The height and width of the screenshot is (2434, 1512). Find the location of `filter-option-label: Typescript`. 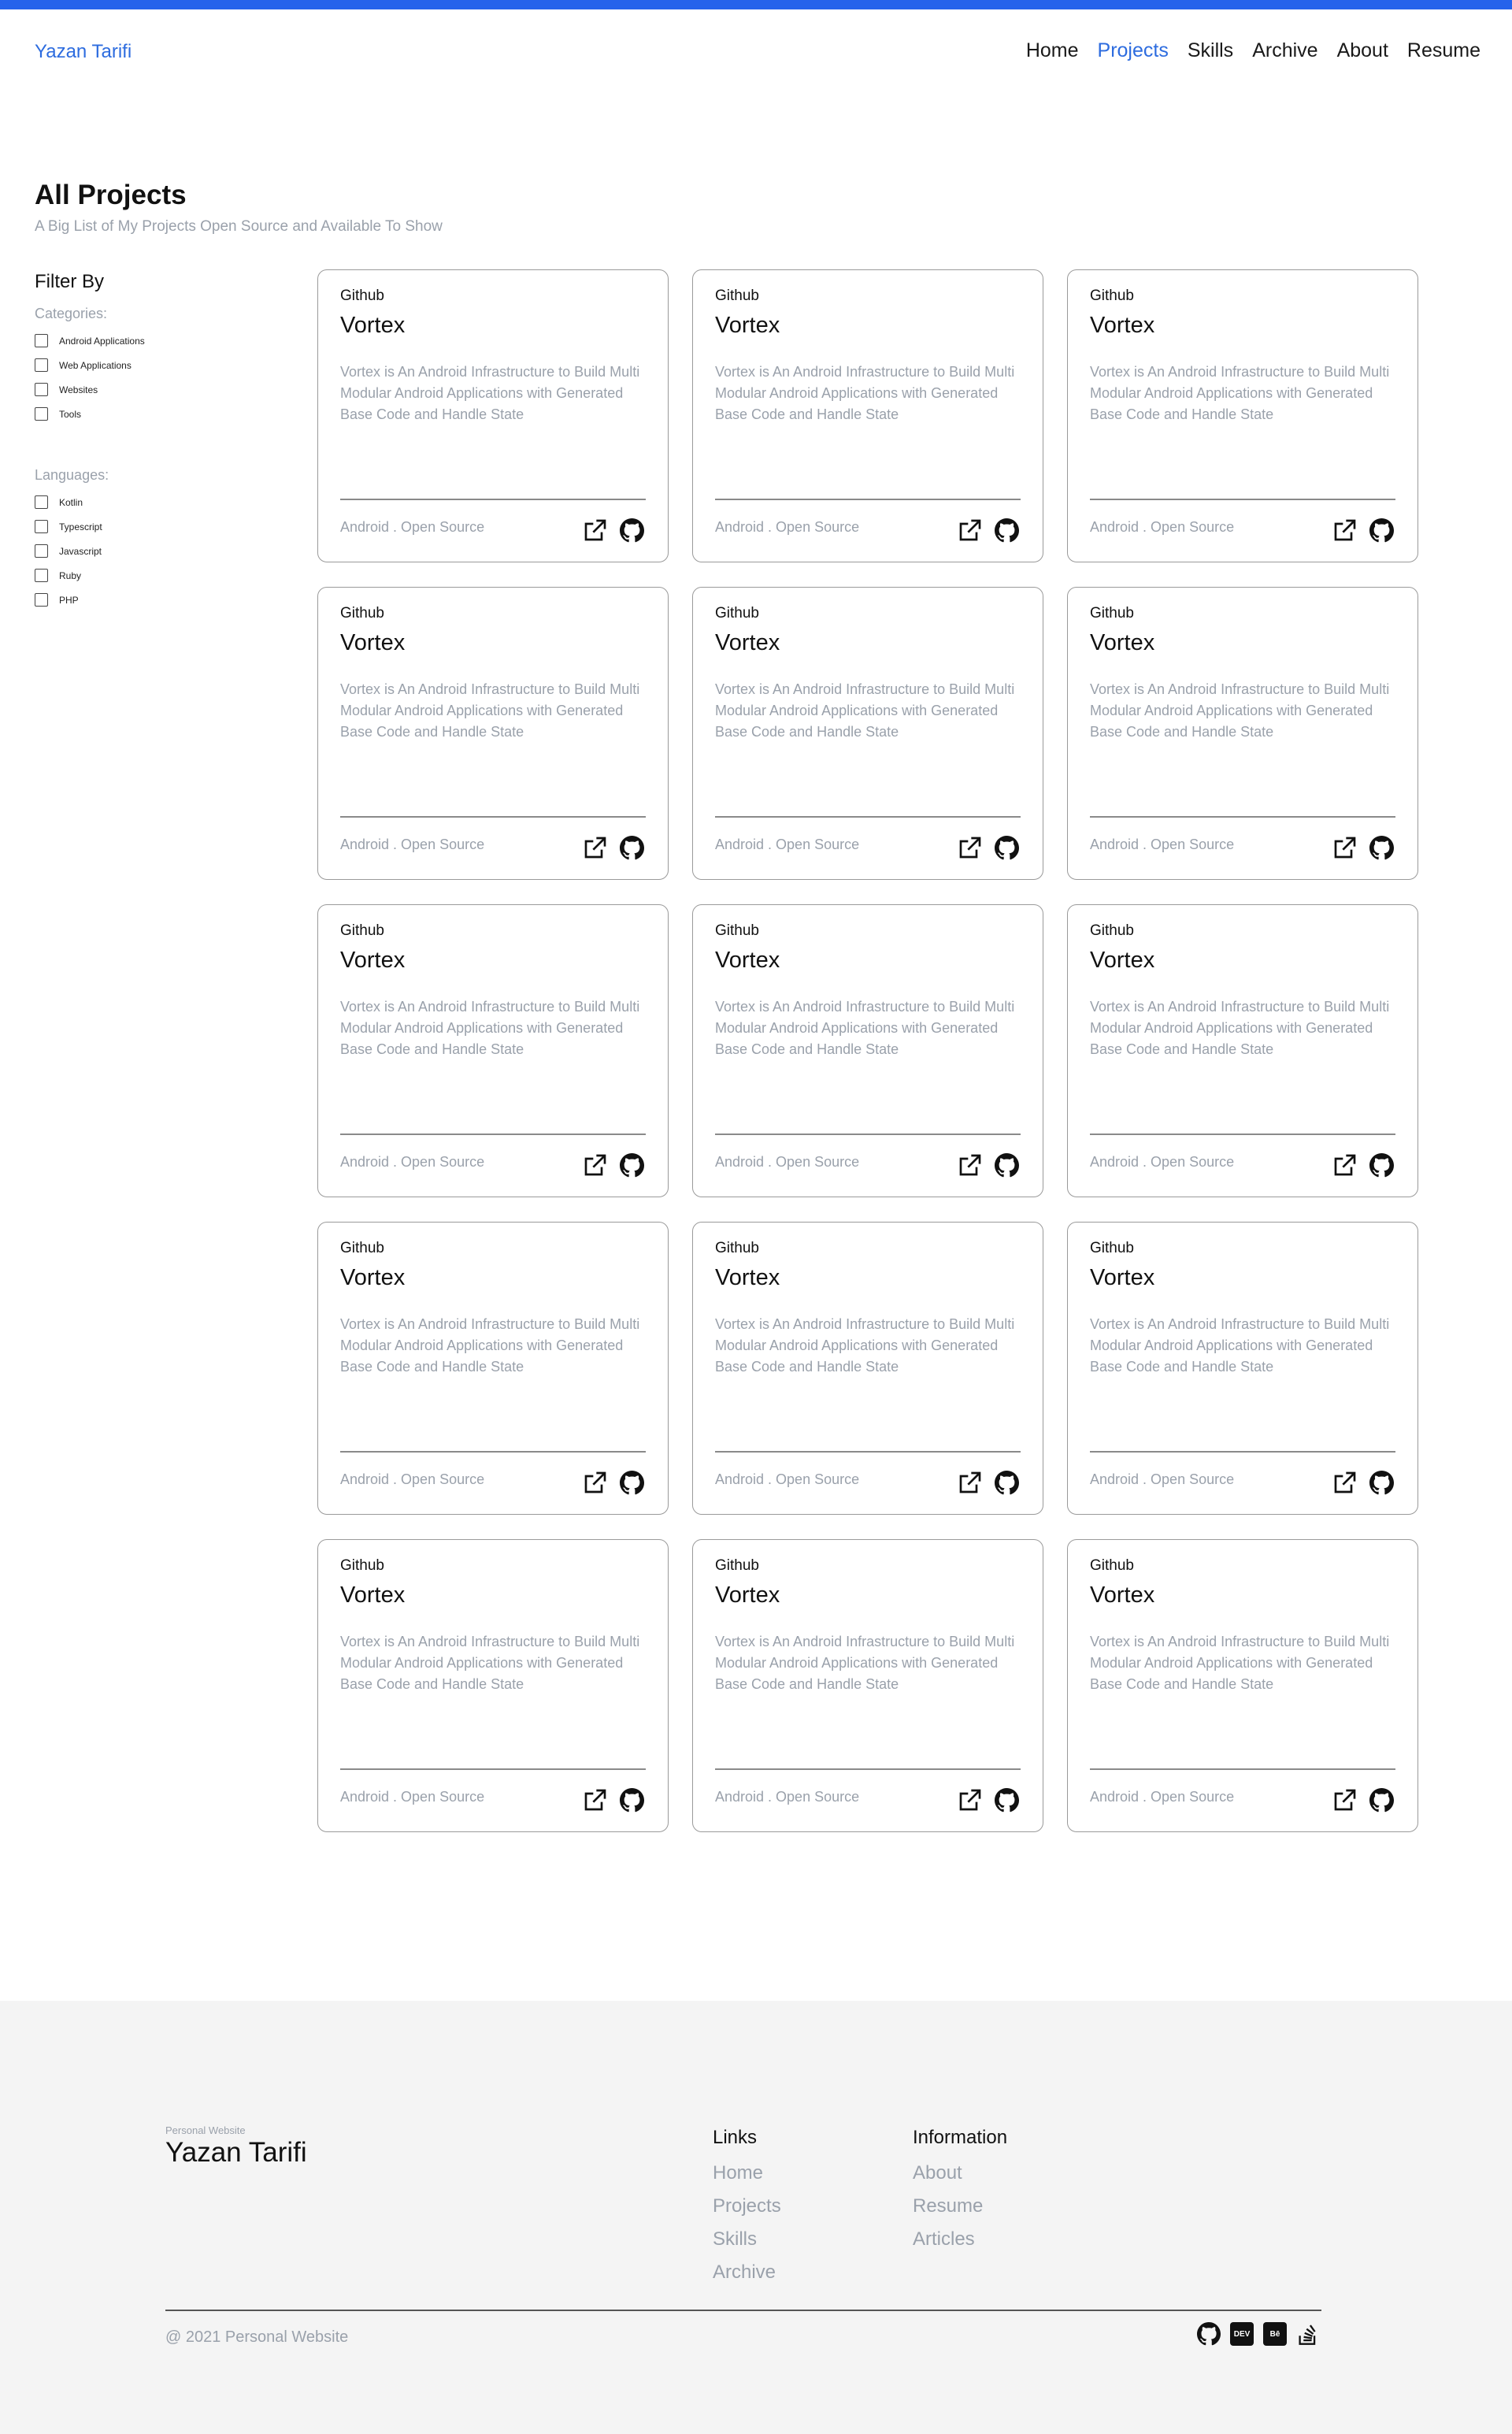

filter-option-label: Typescript is located at coordinates (80, 526).